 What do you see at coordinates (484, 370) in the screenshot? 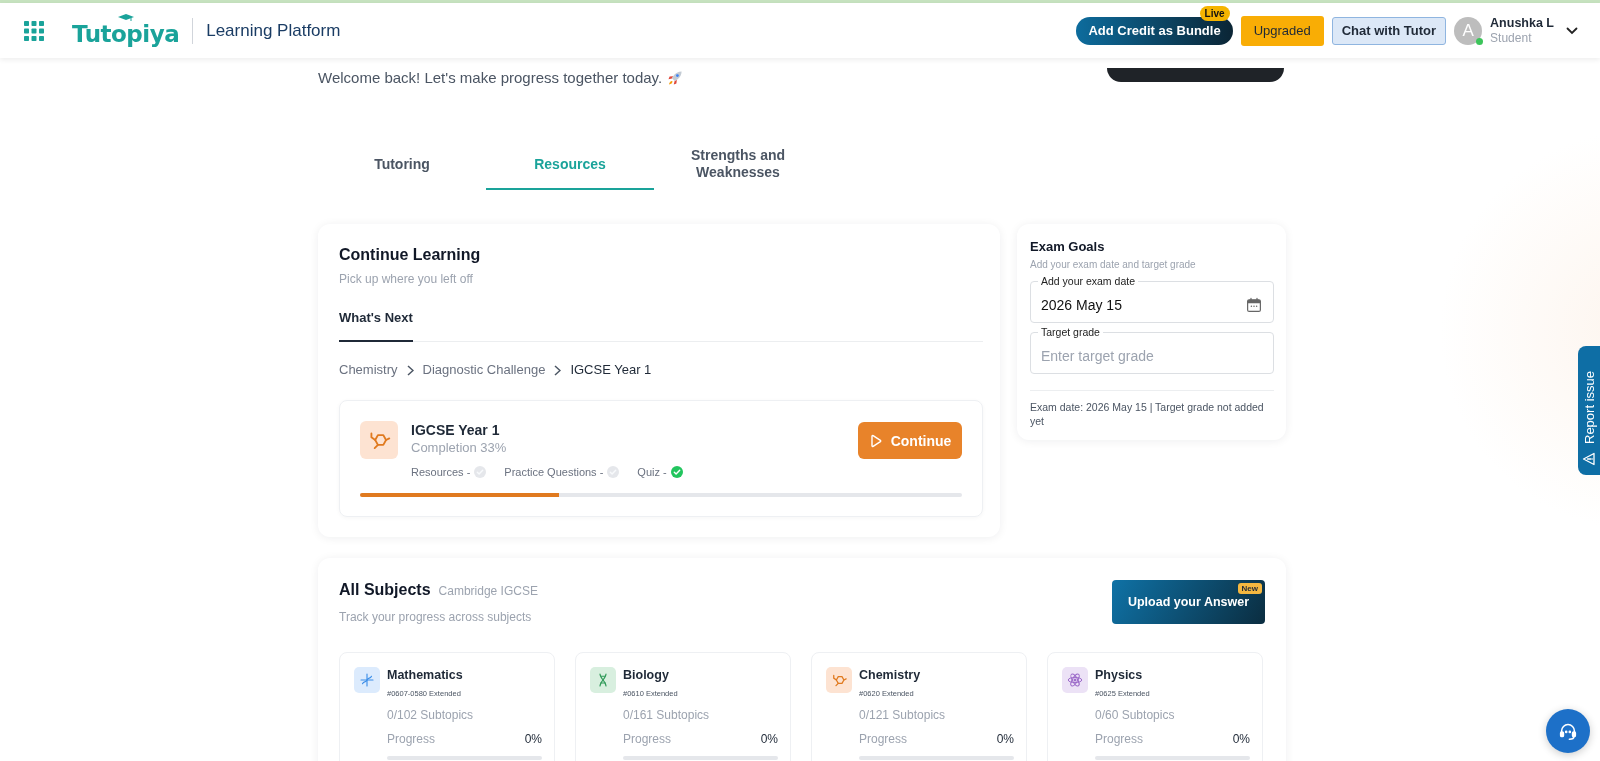
I see `breadcrumb-link: Diagnostic Challenge` at bounding box center [484, 370].